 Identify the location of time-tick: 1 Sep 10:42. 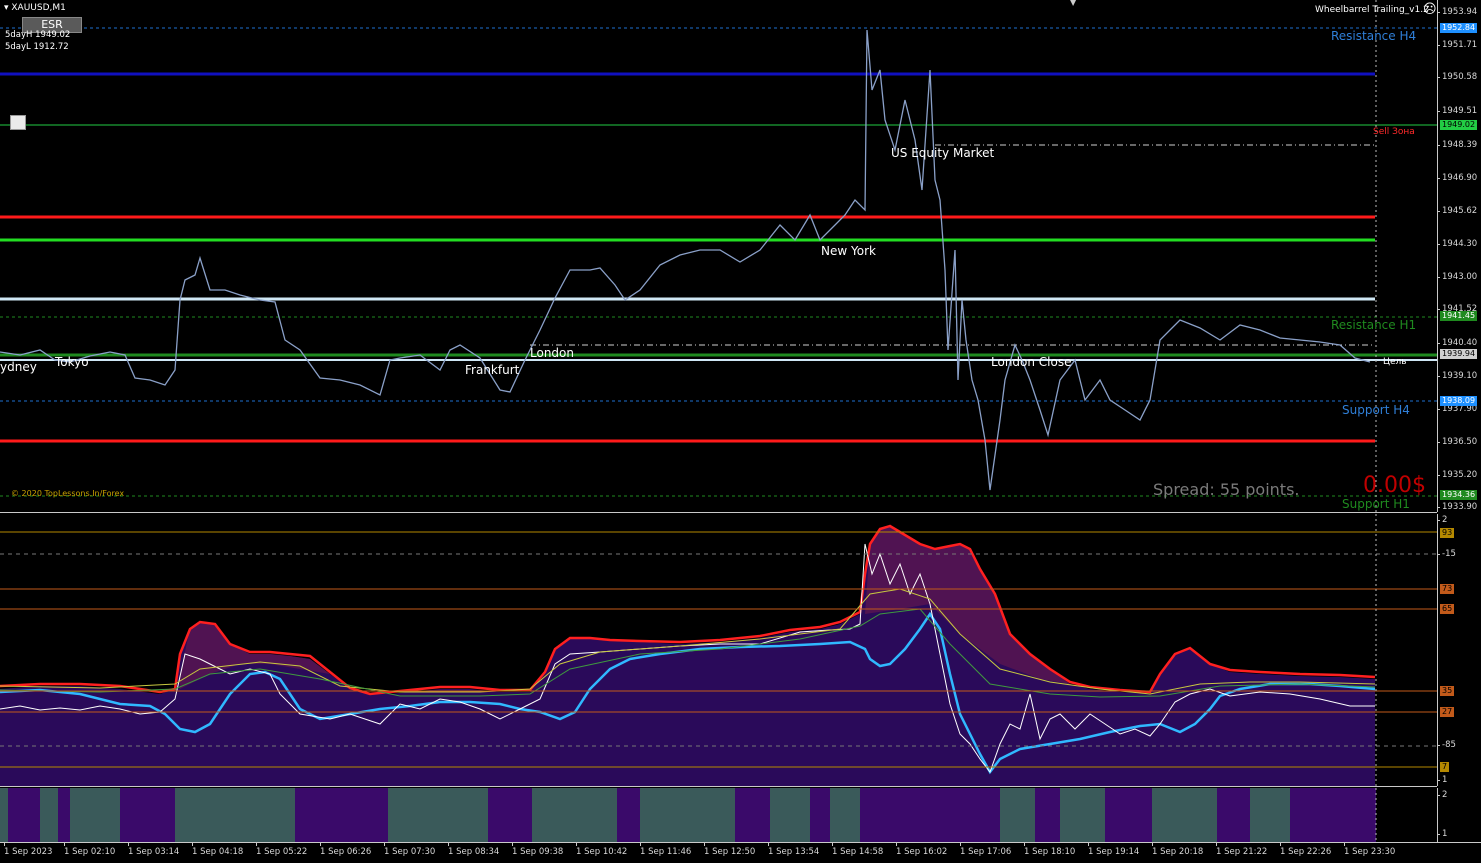
(602, 850).